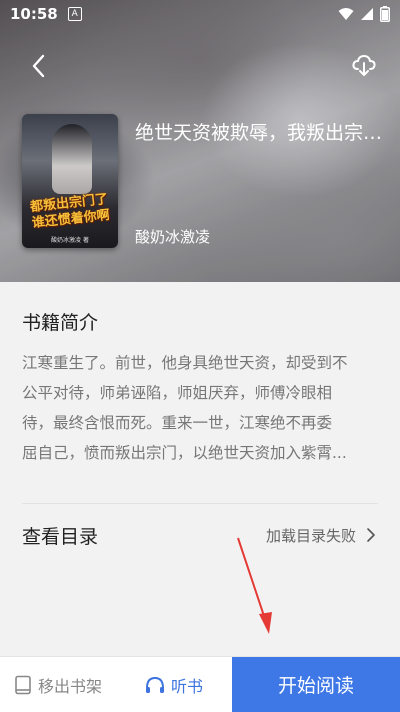  I want to click on cover-title-art: 都叛出宗门了 谁还惯着你啊, so click(70, 212).